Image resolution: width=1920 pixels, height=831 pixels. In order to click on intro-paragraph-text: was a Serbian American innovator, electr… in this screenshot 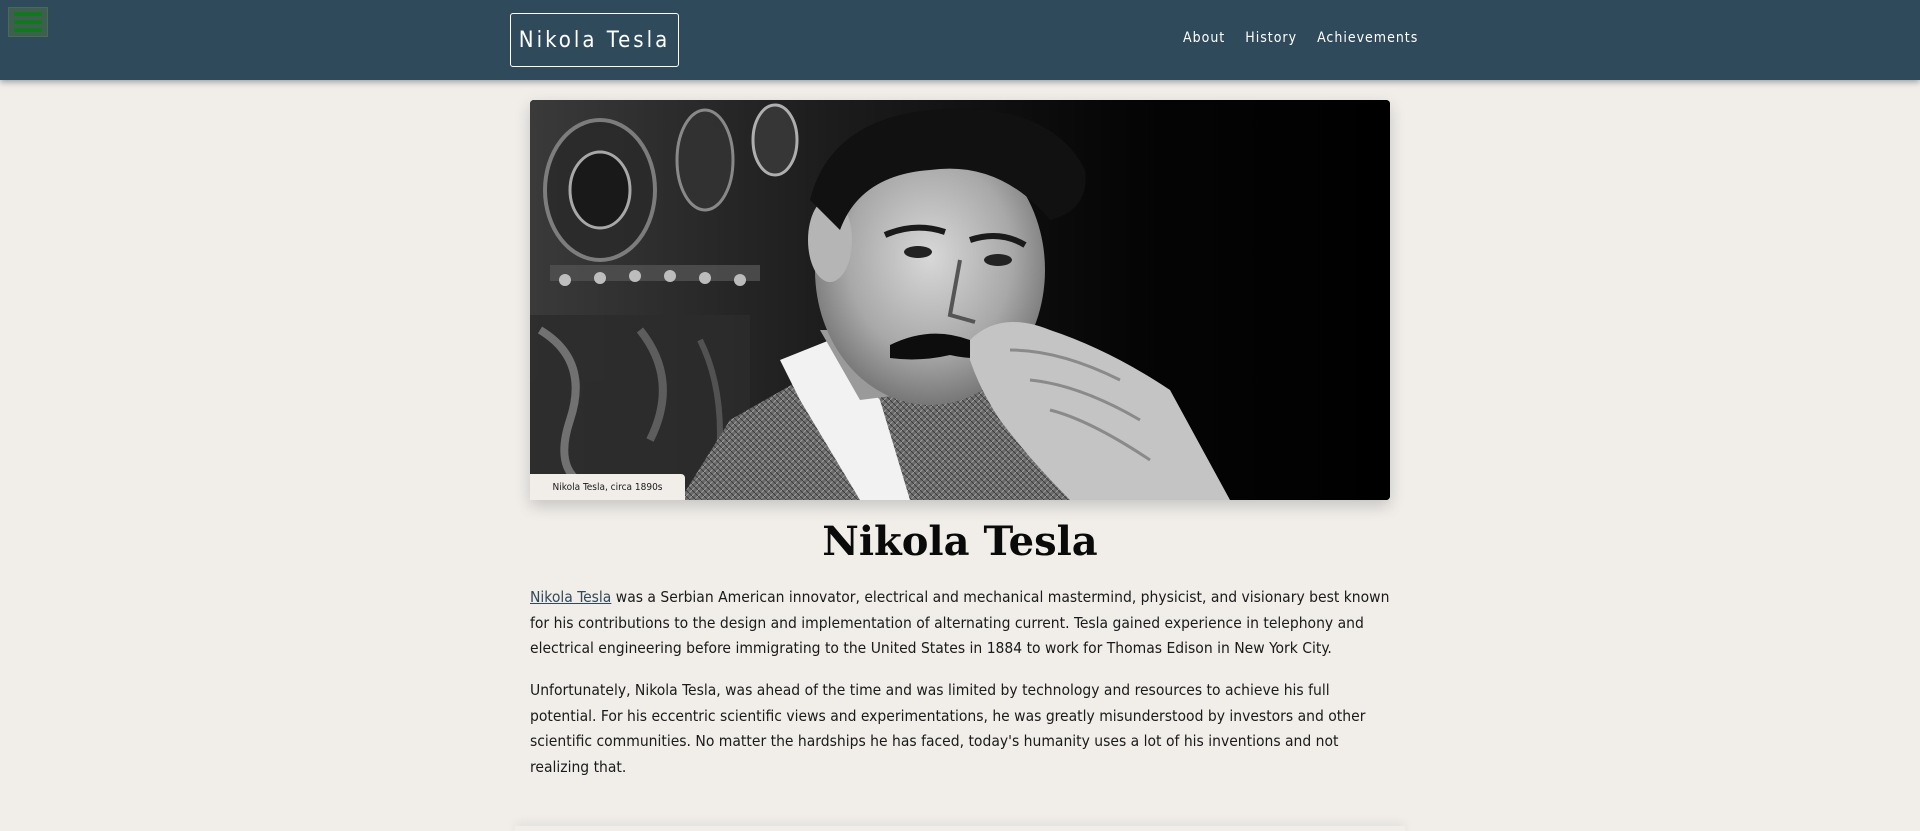, I will do `click(960, 622)`.